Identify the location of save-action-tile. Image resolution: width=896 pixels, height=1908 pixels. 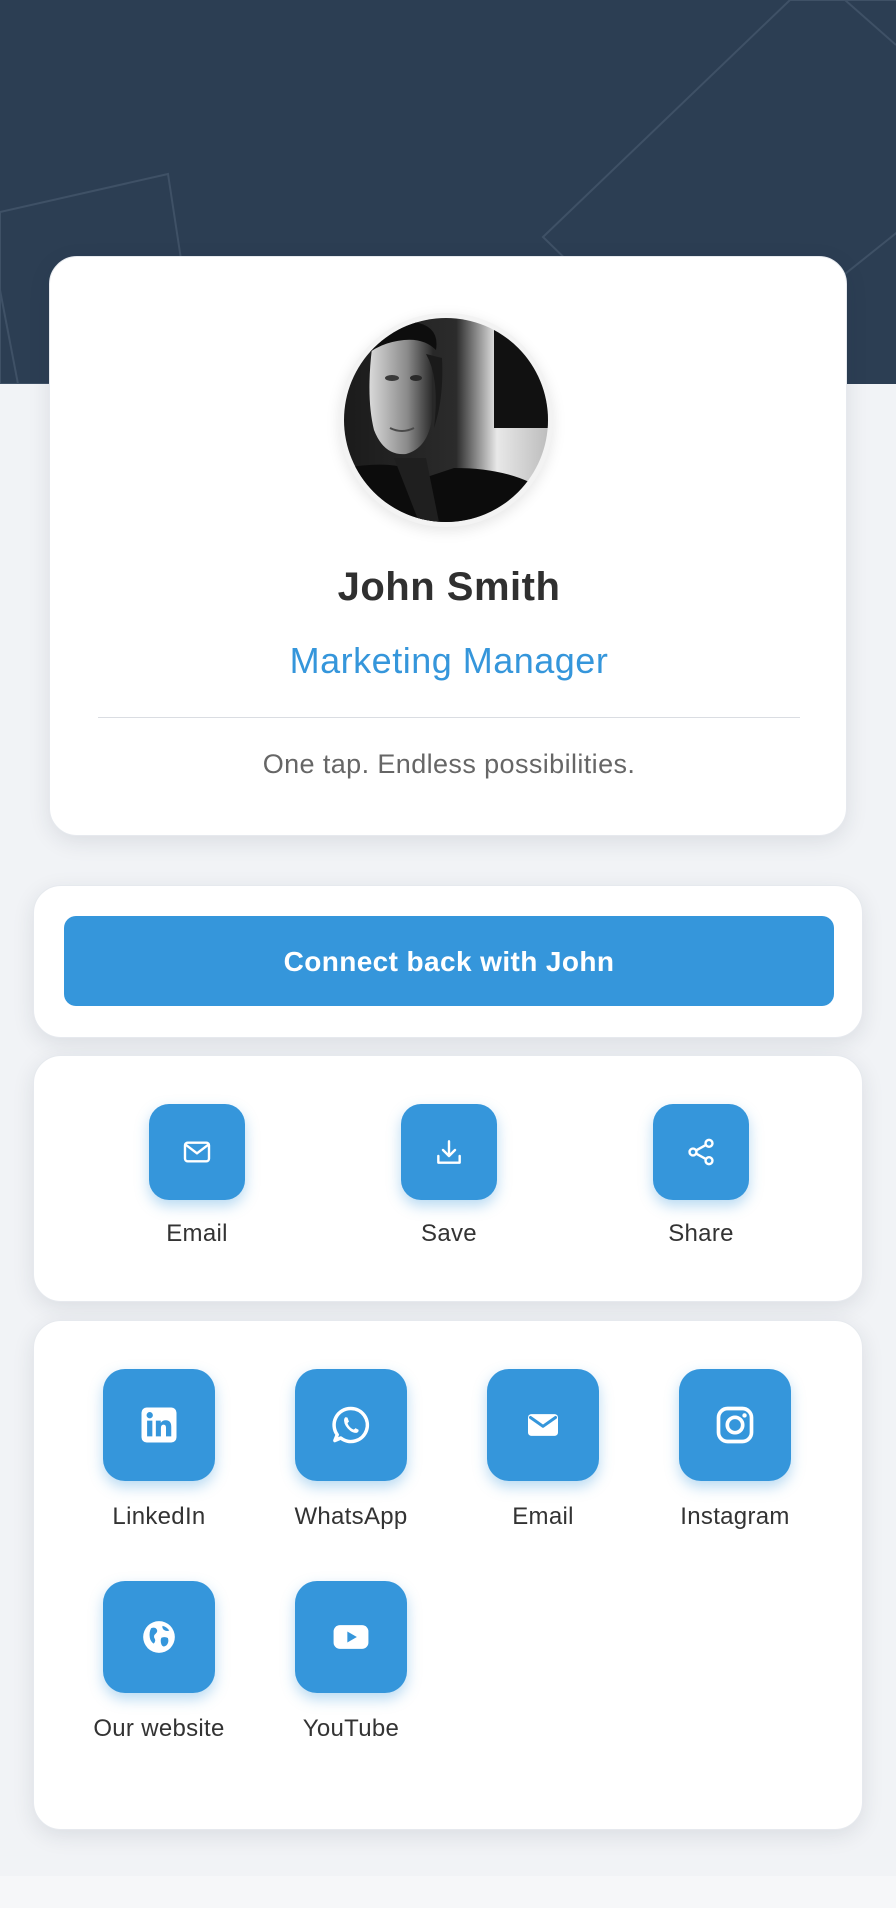
(449, 1152).